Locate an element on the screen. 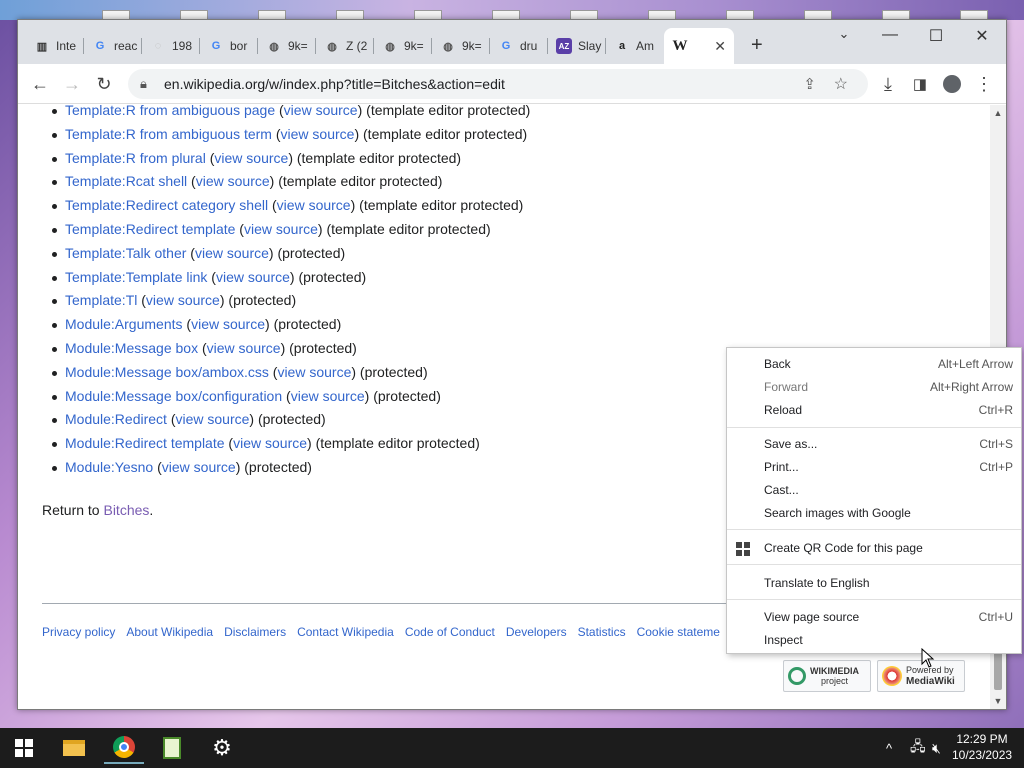 The width and height of the screenshot is (1024, 768). template-link: Template:Tl is located at coordinates (101, 300).